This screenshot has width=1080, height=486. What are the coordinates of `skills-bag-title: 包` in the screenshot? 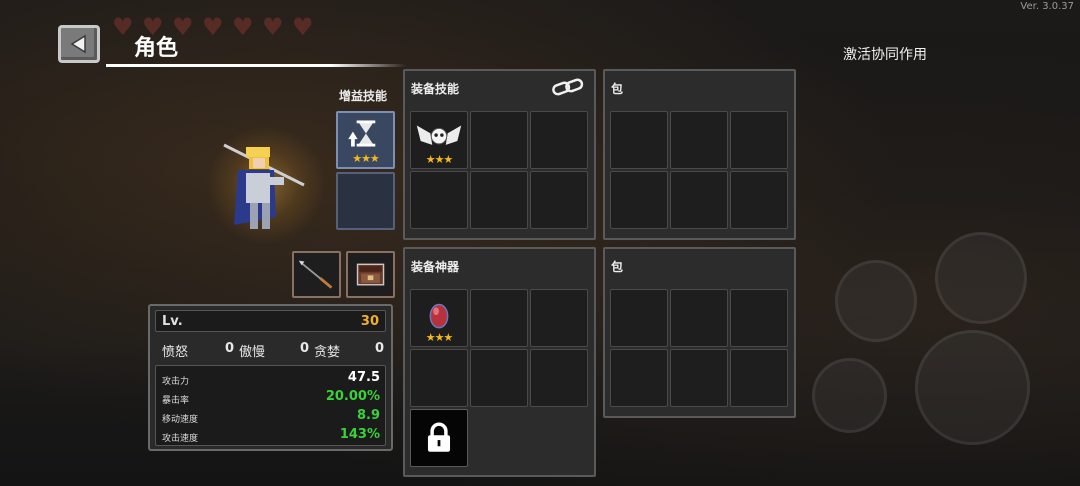 It's located at (617, 89).